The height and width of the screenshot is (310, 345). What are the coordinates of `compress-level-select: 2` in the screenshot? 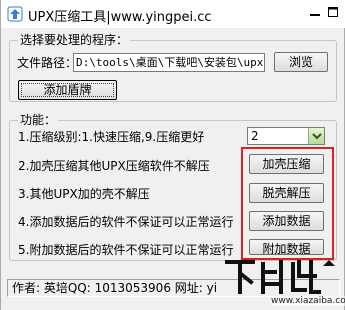 It's located at (286, 136).